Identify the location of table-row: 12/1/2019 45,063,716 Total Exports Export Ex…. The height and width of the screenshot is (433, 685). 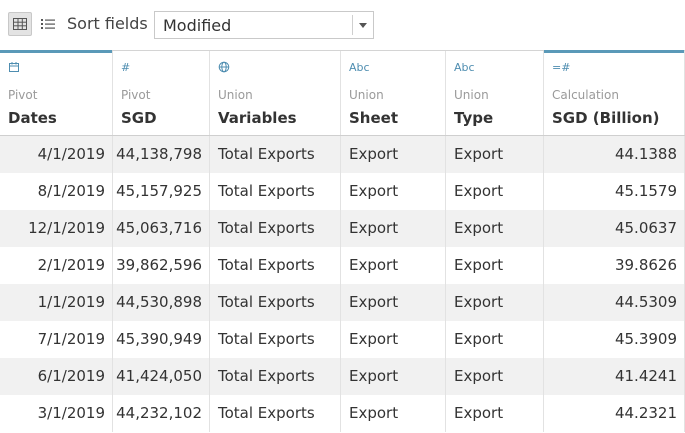
(342, 228).